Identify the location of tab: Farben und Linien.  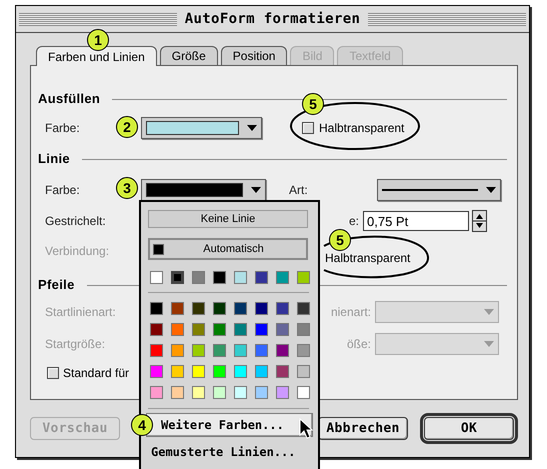
(96, 56).